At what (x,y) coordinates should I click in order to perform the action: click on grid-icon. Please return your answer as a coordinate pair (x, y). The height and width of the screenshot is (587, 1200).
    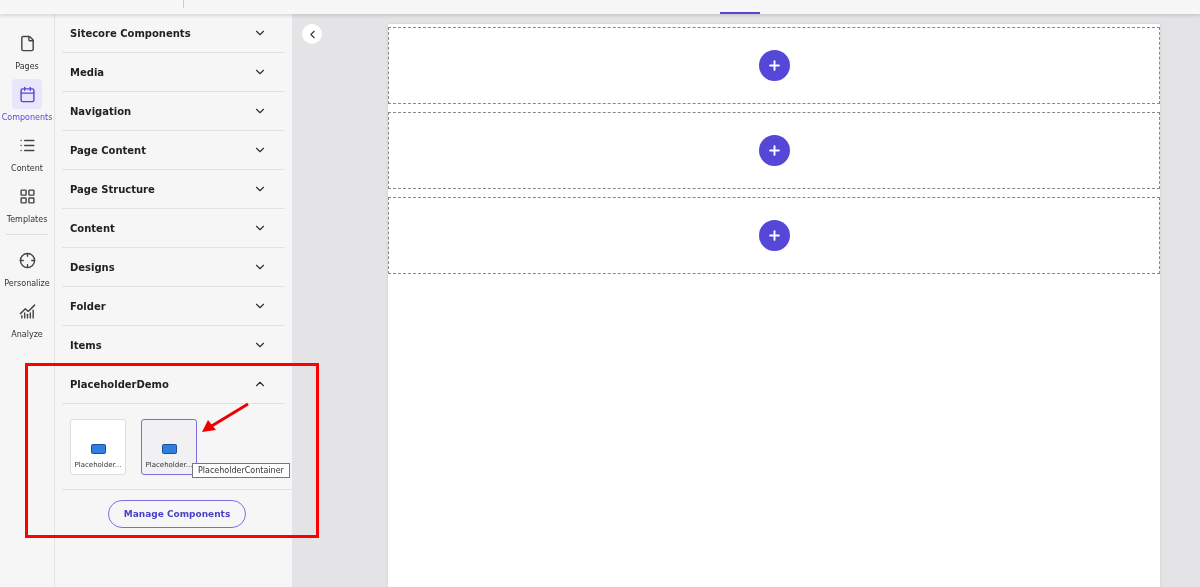
    Looking at the image, I should click on (27, 196).